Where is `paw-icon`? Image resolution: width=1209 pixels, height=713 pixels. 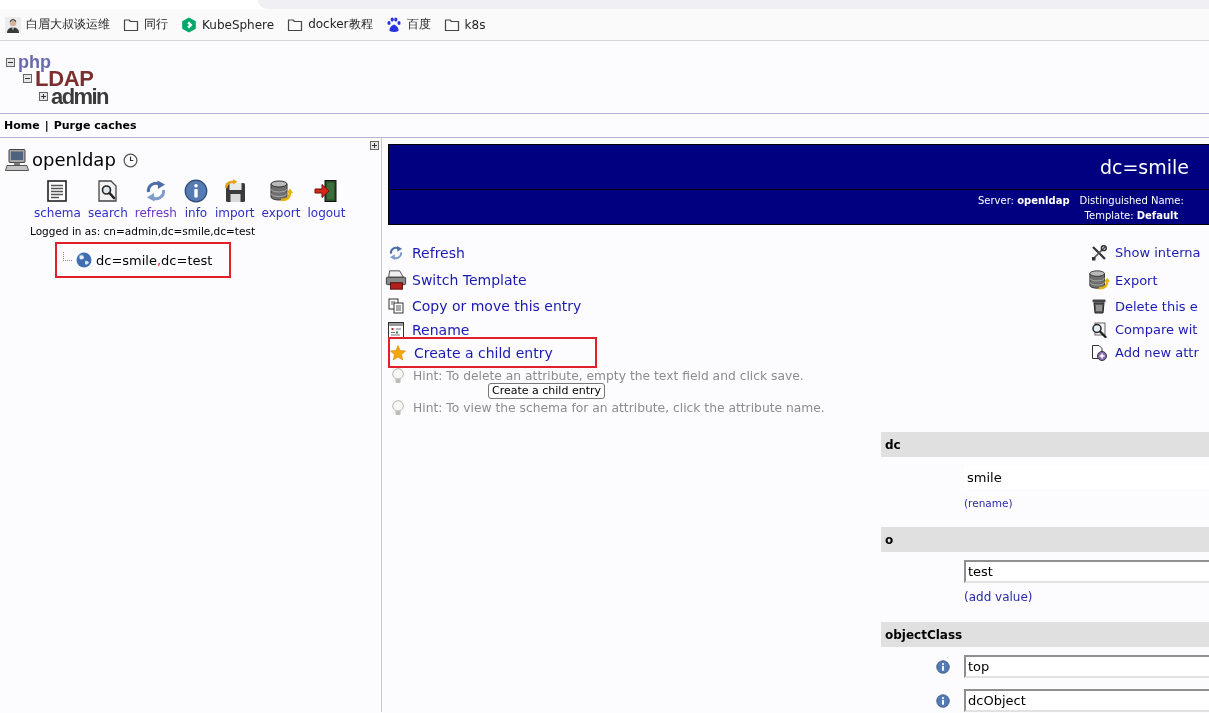 paw-icon is located at coordinates (393, 24).